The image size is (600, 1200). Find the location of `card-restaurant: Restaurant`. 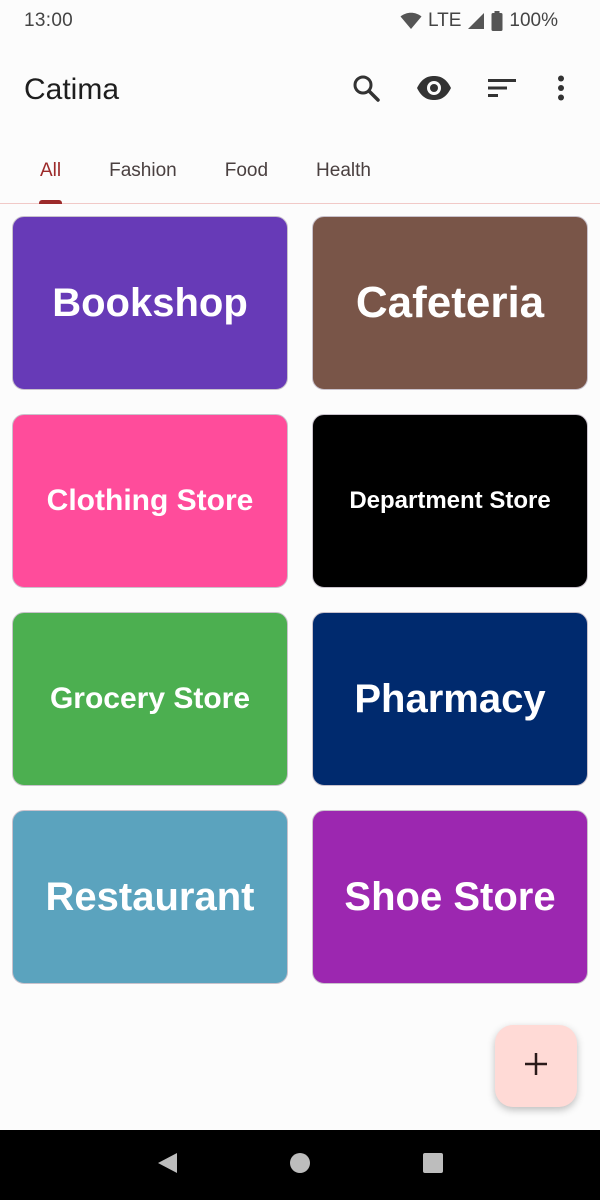

card-restaurant: Restaurant is located at coordinates (150, 897).